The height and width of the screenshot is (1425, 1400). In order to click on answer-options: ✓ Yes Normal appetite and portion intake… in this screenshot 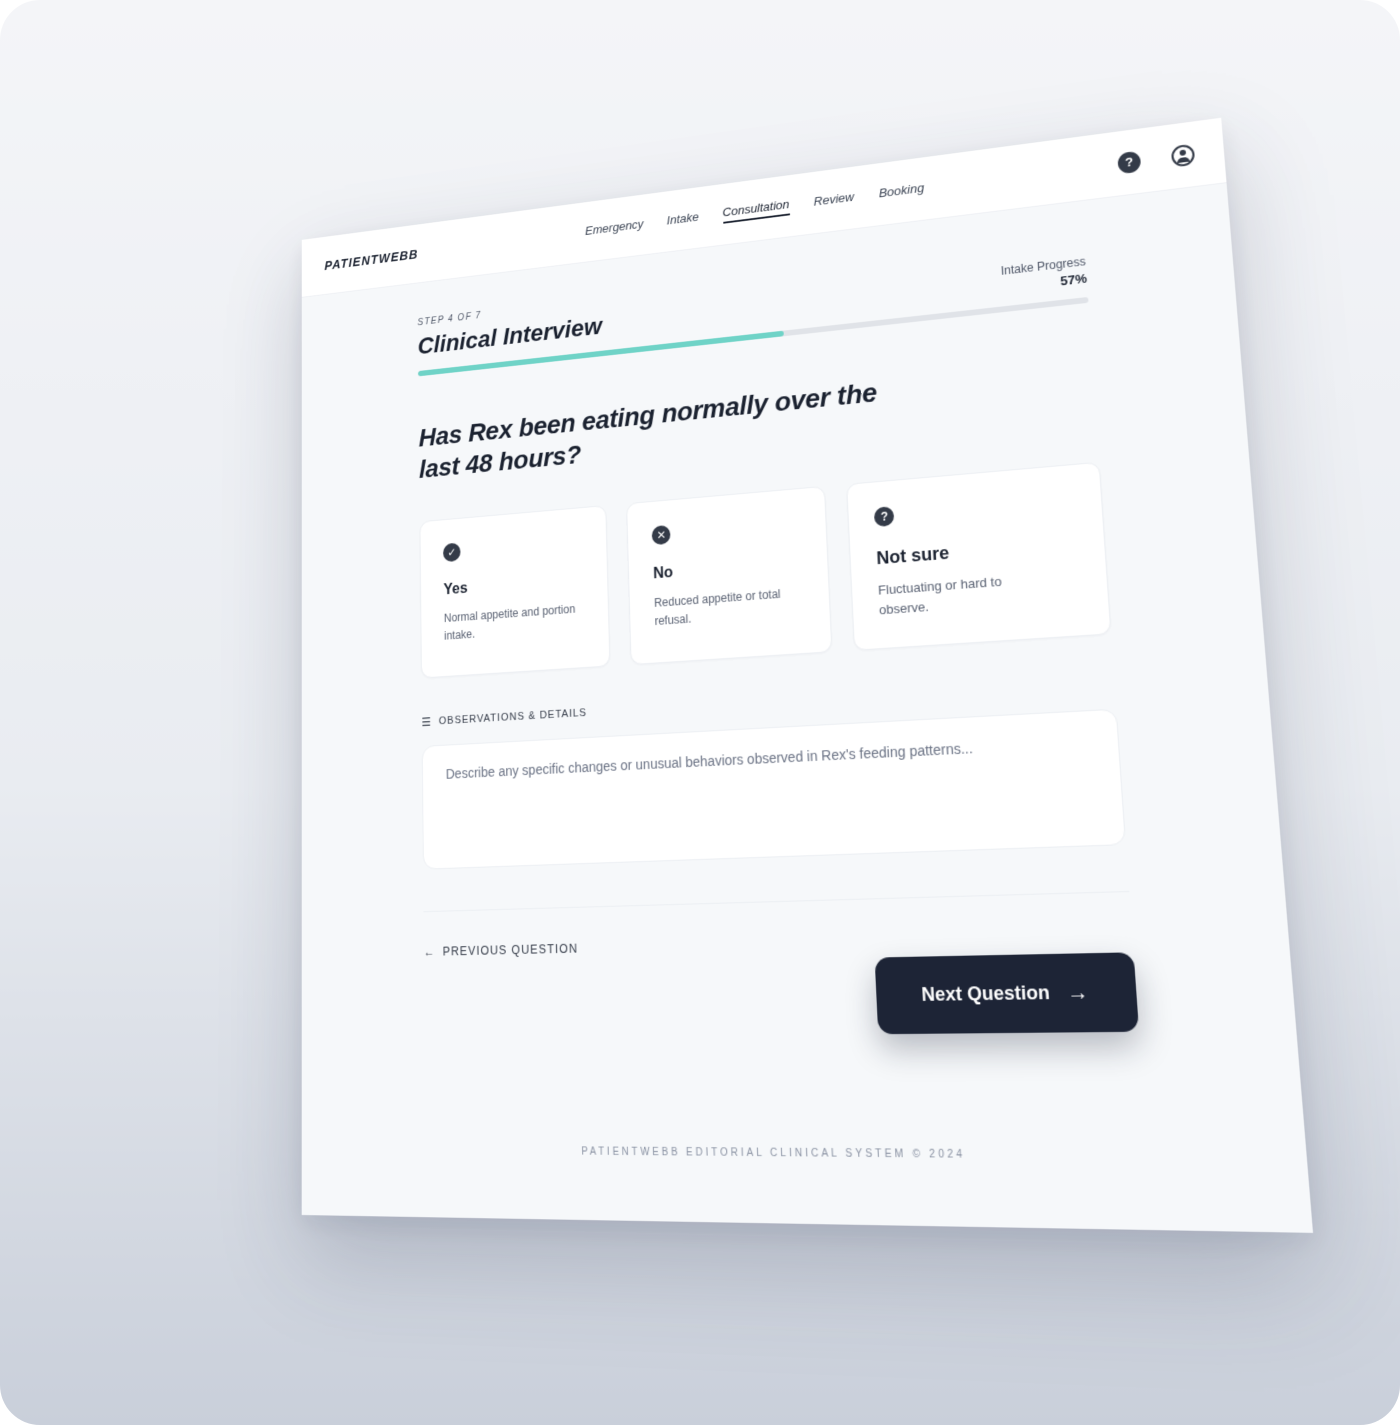, I will do `click(765, 570)`.